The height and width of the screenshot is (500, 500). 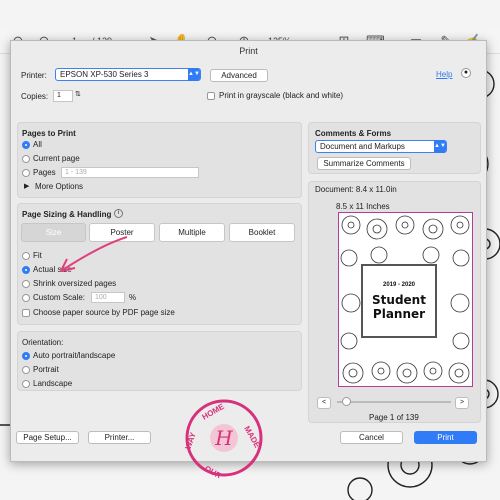 What do you see at coordinates (324, 403) in the screenshot?
I see `preview-prev-button: <` at bounding box center [324, 403].